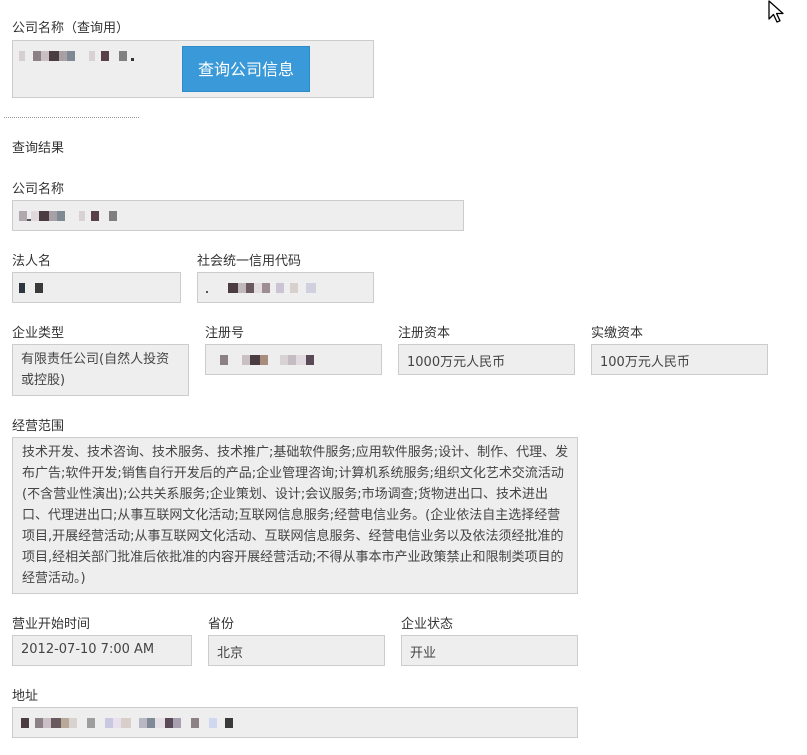  What do you see at coordinates (221, 624) in the screenshot?
I see `province-label: 省份` at bounding box center [221, 624].